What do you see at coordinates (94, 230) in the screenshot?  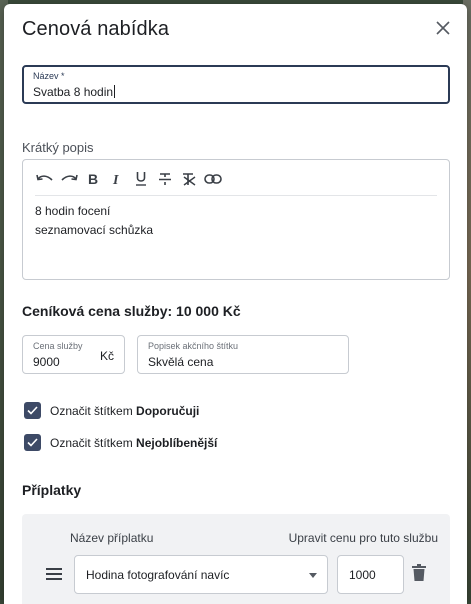 I see `editor-line: seznamovací schůzka` at bounding box center [94, 230].